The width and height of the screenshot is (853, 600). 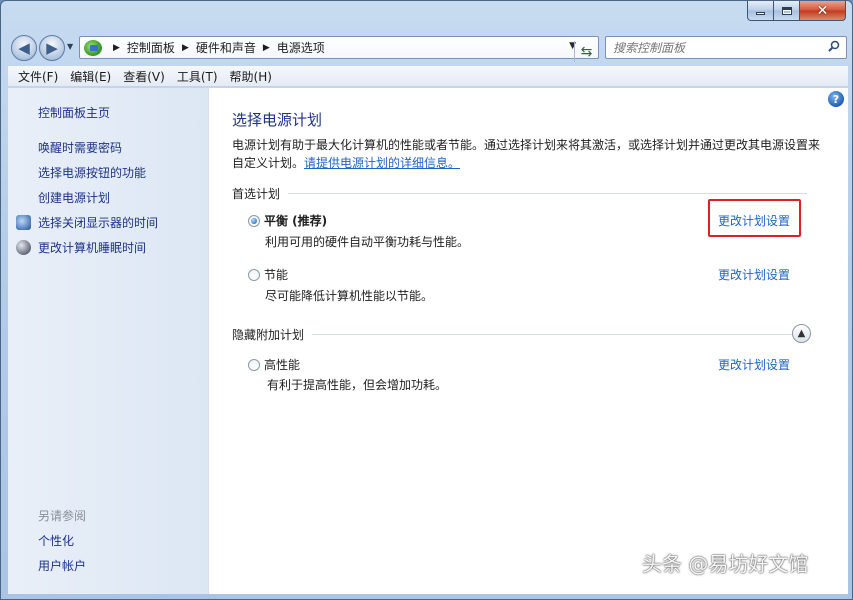 I want to click on search-input, so click(x=718, y=47).